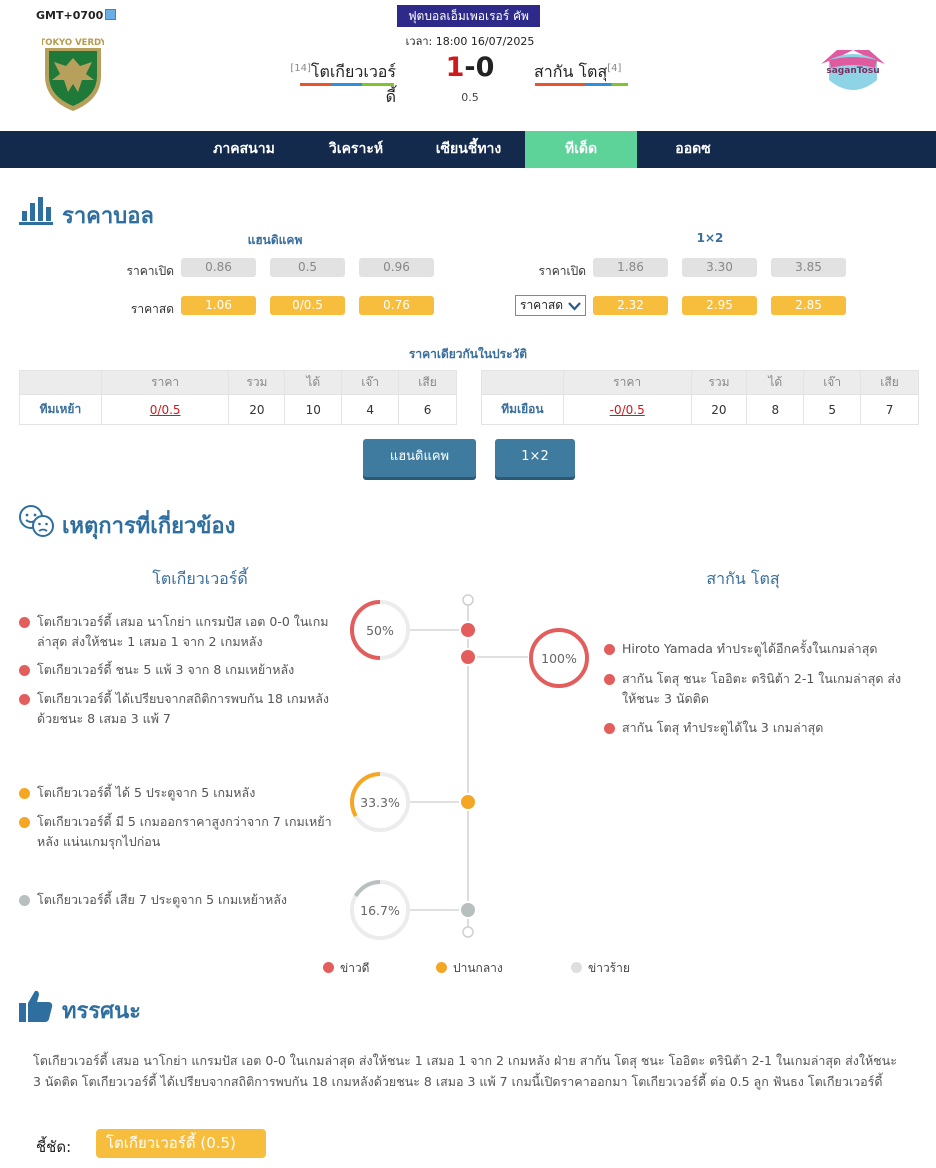 The width and height of the screenshot is (936, 1168). Describe the element at coordinates (307, 305) in the screenshot. I see `handicap-live-line: 0/0.5` at that location.